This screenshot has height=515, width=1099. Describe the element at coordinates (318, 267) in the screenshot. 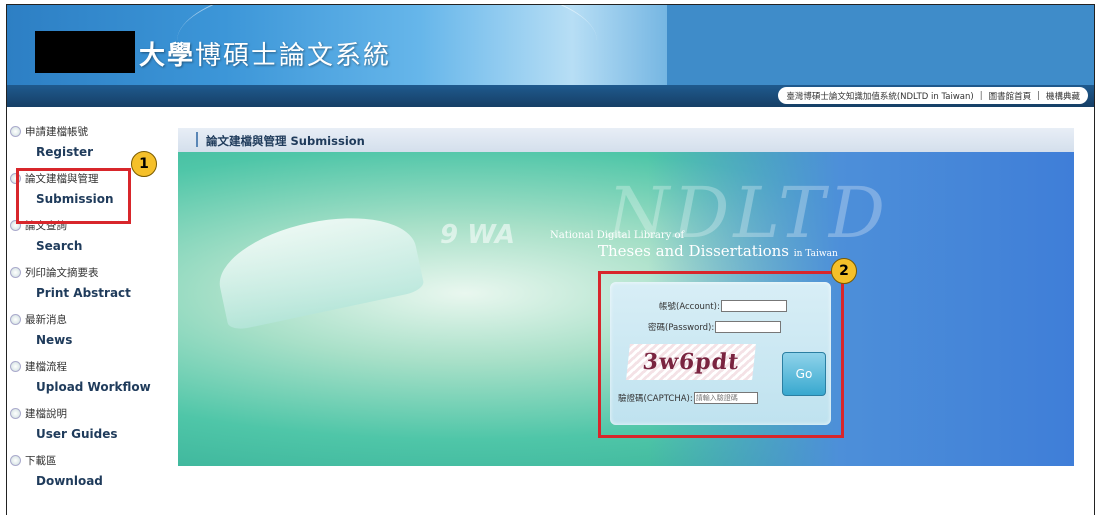

I see `open-book-image` at that location.